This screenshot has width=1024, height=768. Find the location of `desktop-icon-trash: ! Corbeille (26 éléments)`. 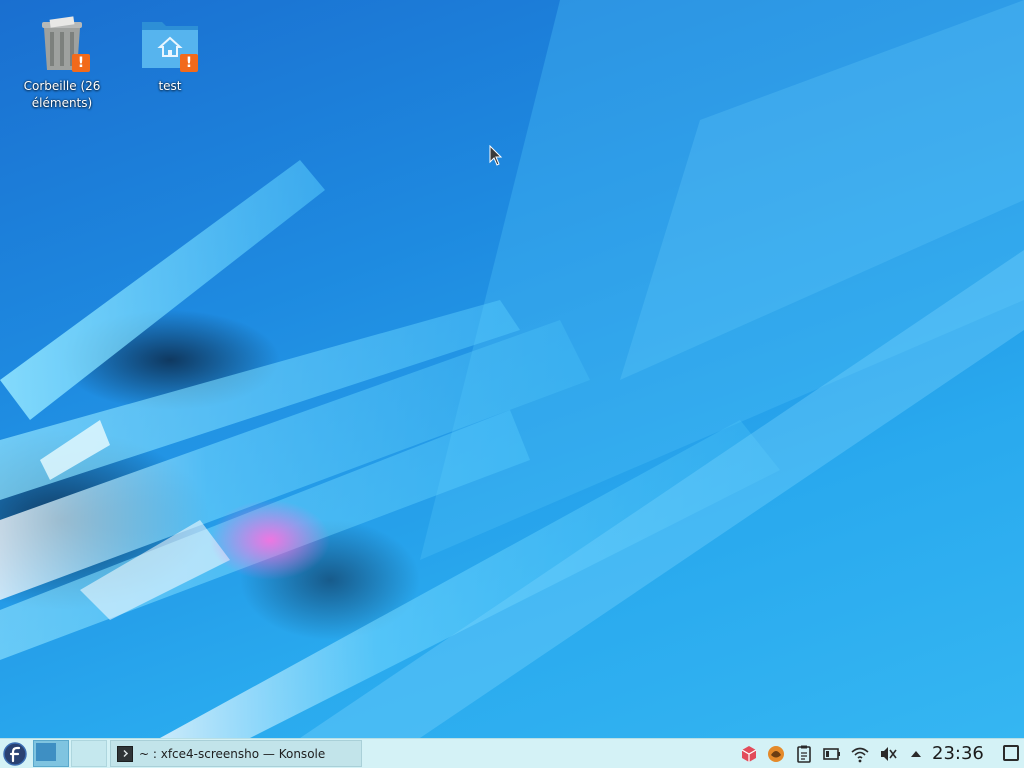

desktop-icon-trash: ! Corbeille (26 éléments) is located at coordinates (62, 62).